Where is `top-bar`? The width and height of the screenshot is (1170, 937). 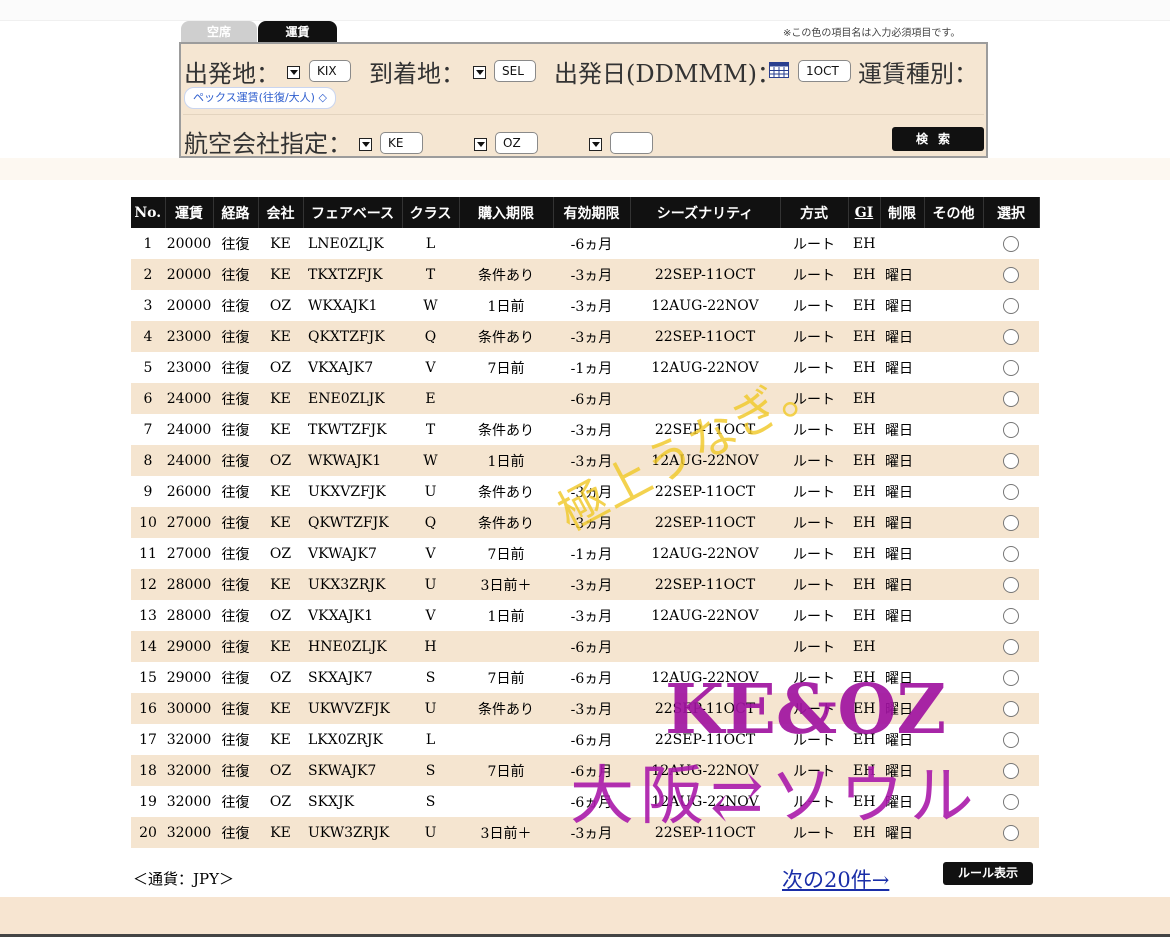
top-bar is located at coordinates (585, 10).